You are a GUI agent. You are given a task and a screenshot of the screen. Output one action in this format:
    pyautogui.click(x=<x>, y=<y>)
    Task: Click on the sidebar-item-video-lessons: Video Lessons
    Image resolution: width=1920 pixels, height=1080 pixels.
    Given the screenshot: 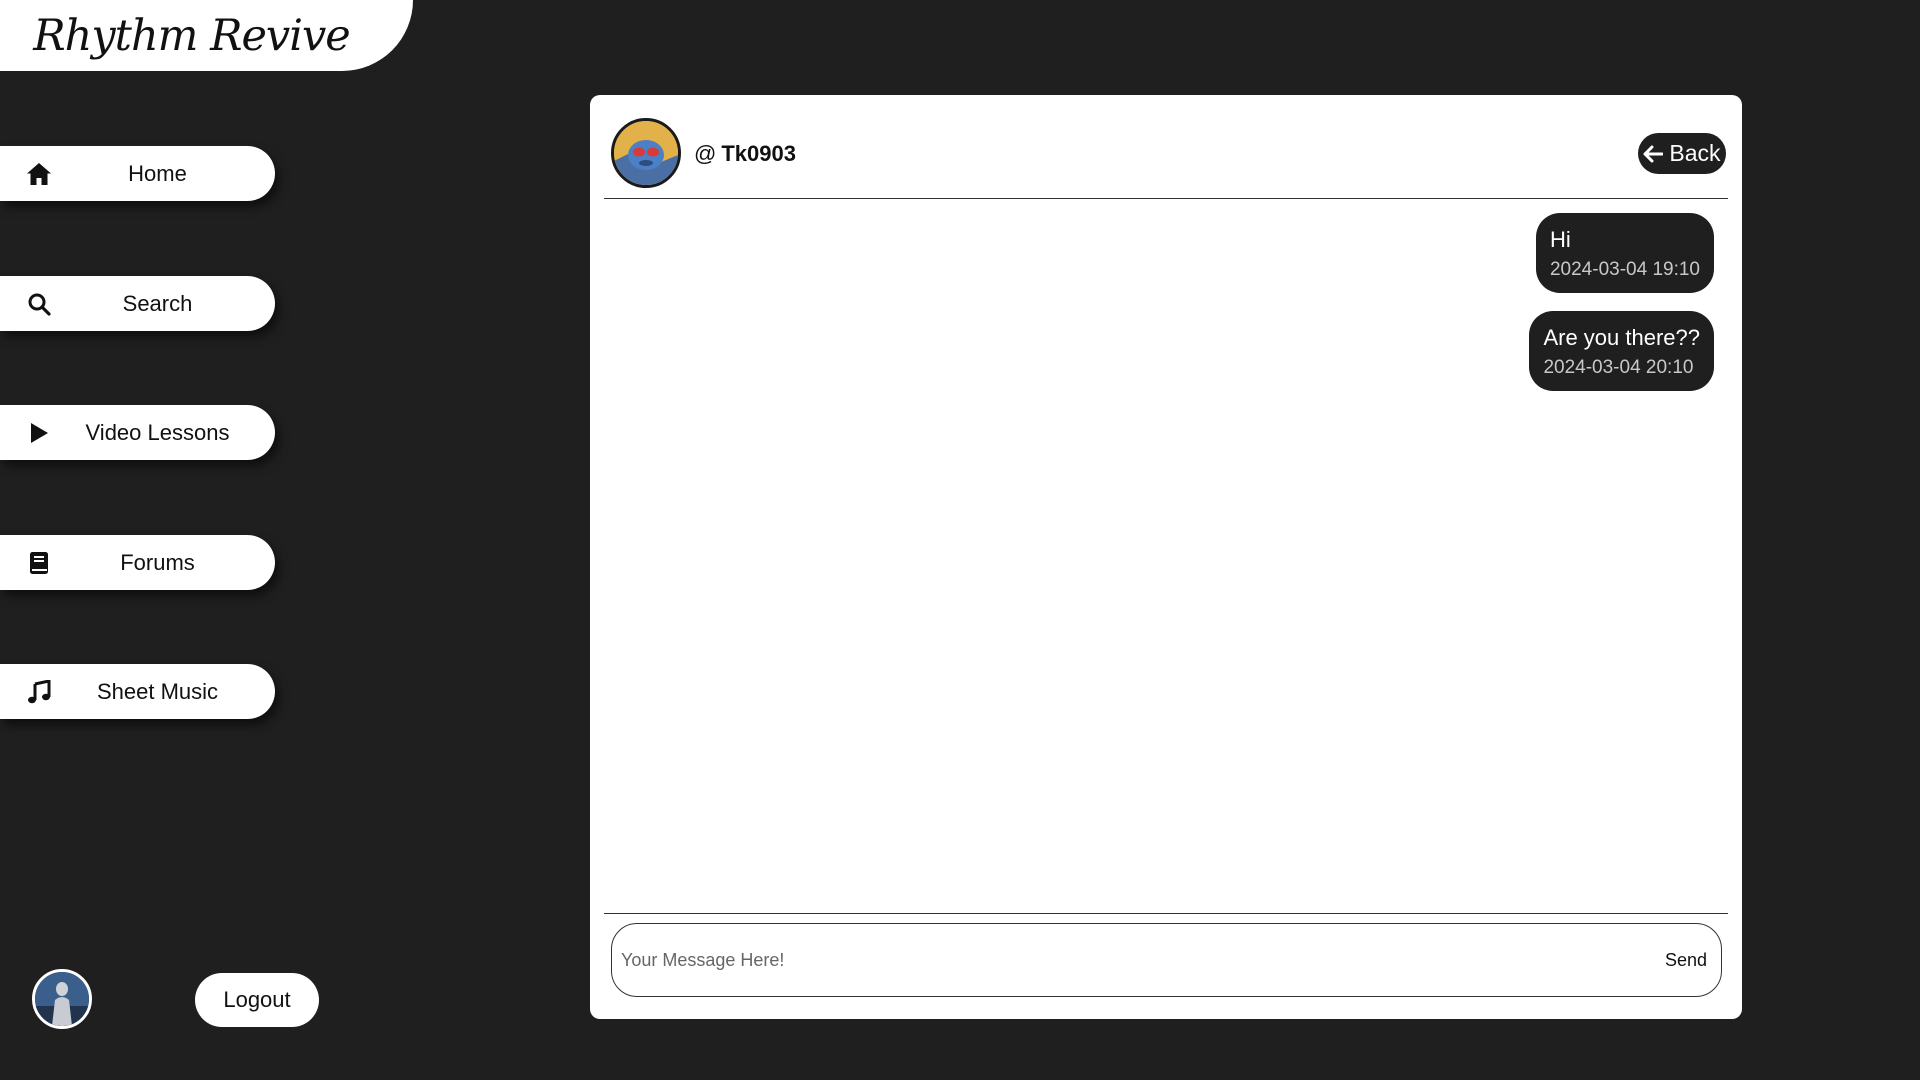 What is the action you would take?
    pyautogui.click(x=137, y=432)
    